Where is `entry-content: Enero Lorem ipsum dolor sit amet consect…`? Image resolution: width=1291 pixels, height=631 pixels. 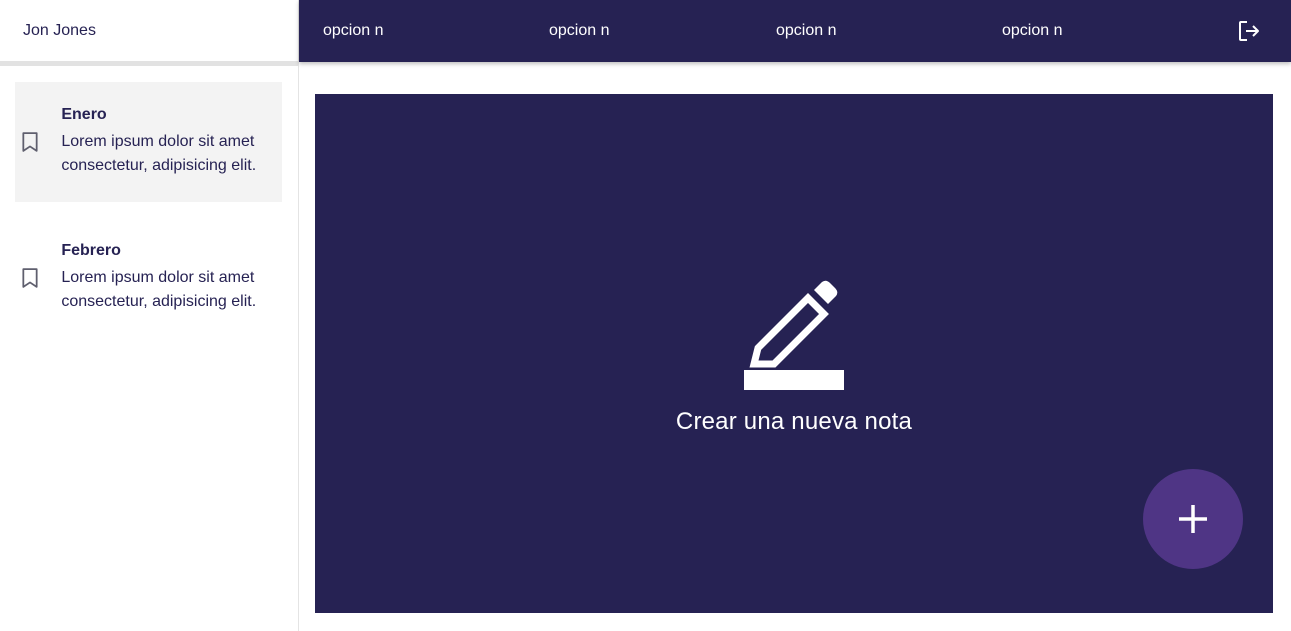
entry-content: Enero Lorem ipsum dolor sit amet consect… is located at coordinates (163, 142).